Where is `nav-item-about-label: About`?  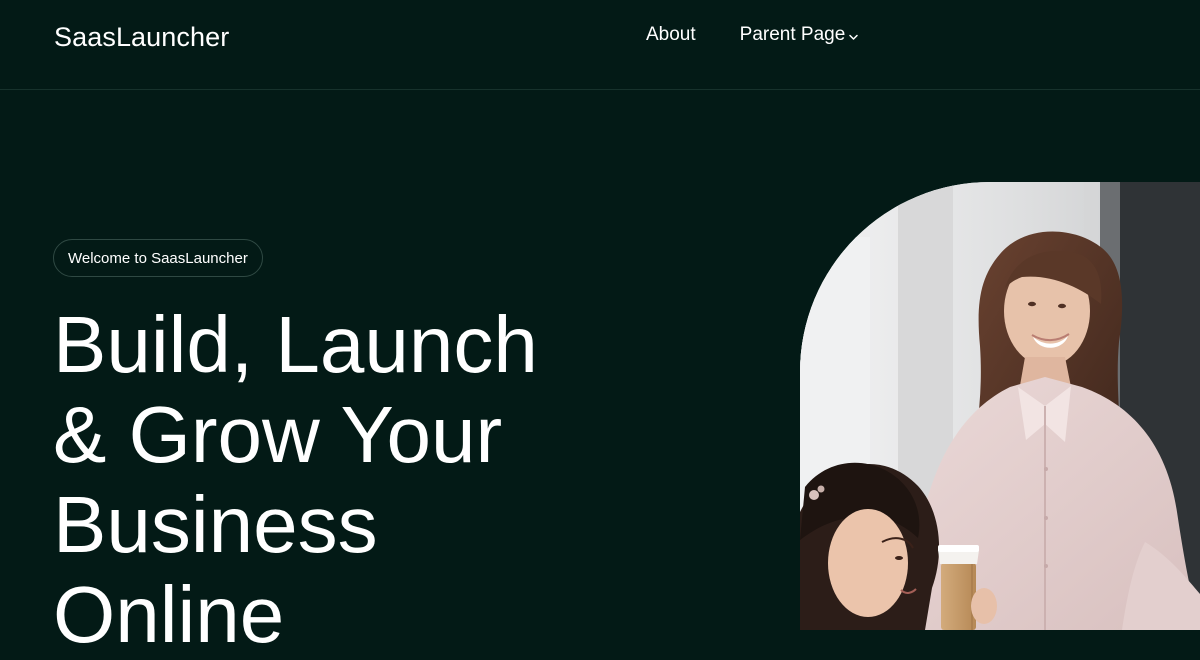
nav-item-about-label: About is located at coordinates (671, 34).